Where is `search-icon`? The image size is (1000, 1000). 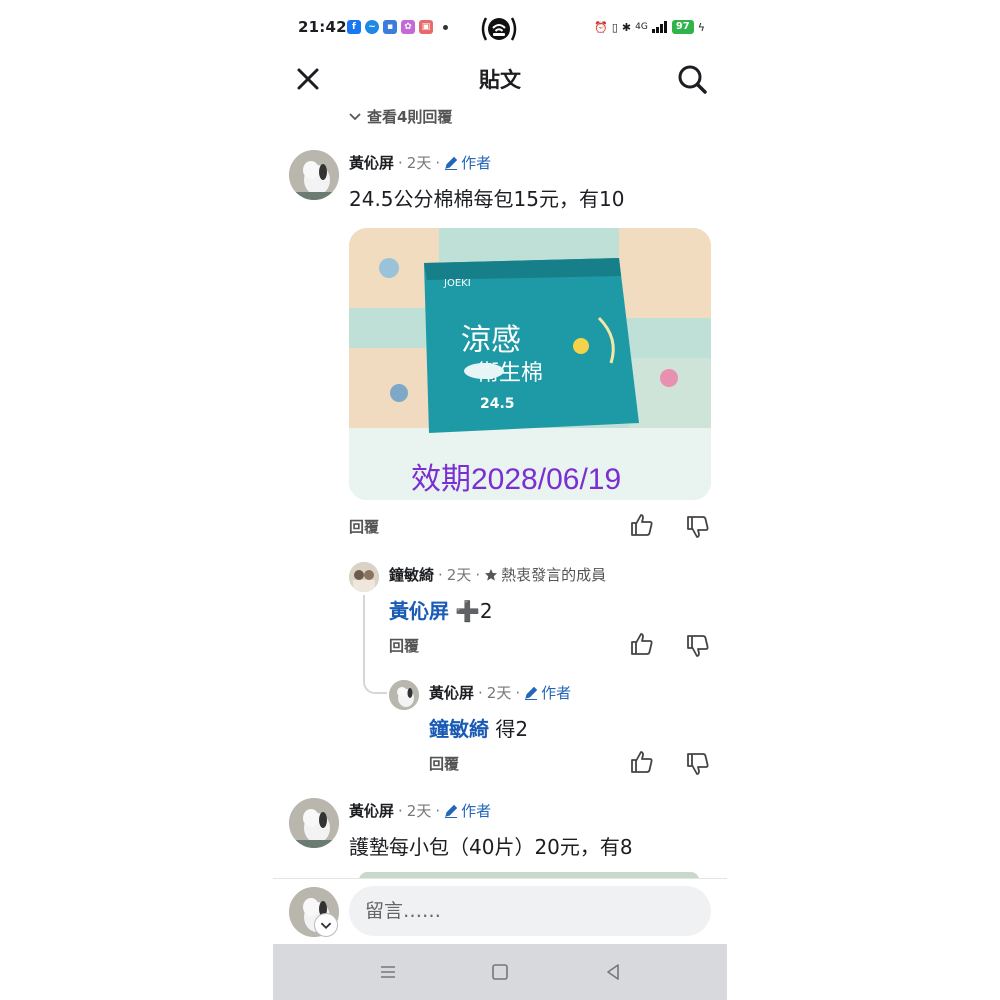 search-icon is located at coordinates (692, 79).